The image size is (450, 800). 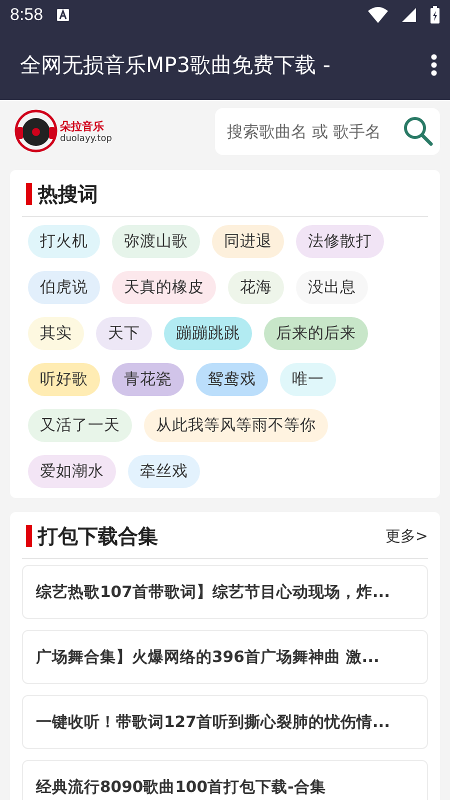 I want to click on hot-word-tag: 青花瓷, so click(x=148, y=379).